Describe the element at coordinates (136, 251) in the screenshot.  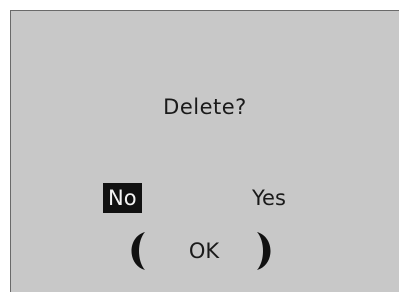
I see `left-crescent-arrow-icon` at that location.